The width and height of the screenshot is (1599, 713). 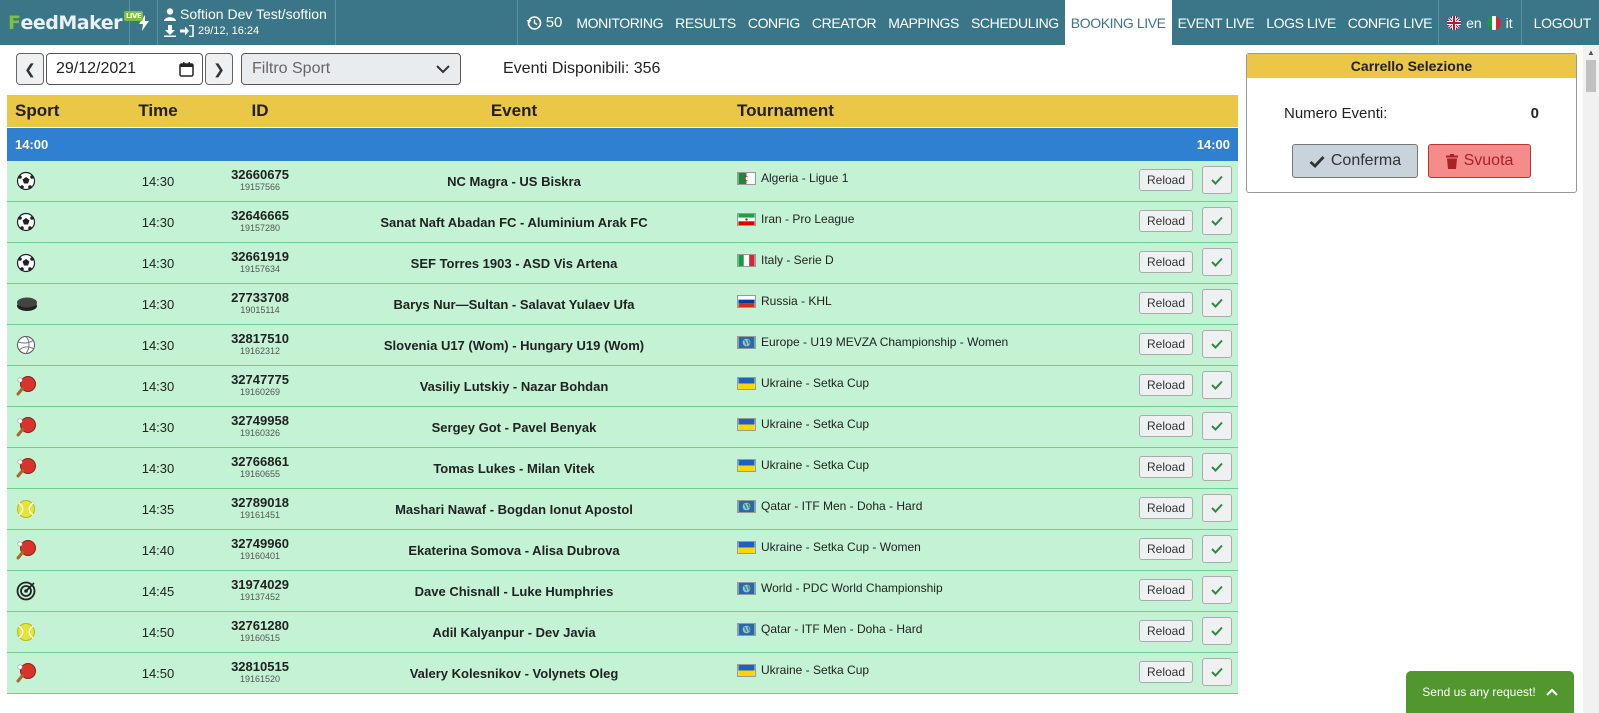 I want to click on confirm-button: Conferma, so click(x=1355, y=161).